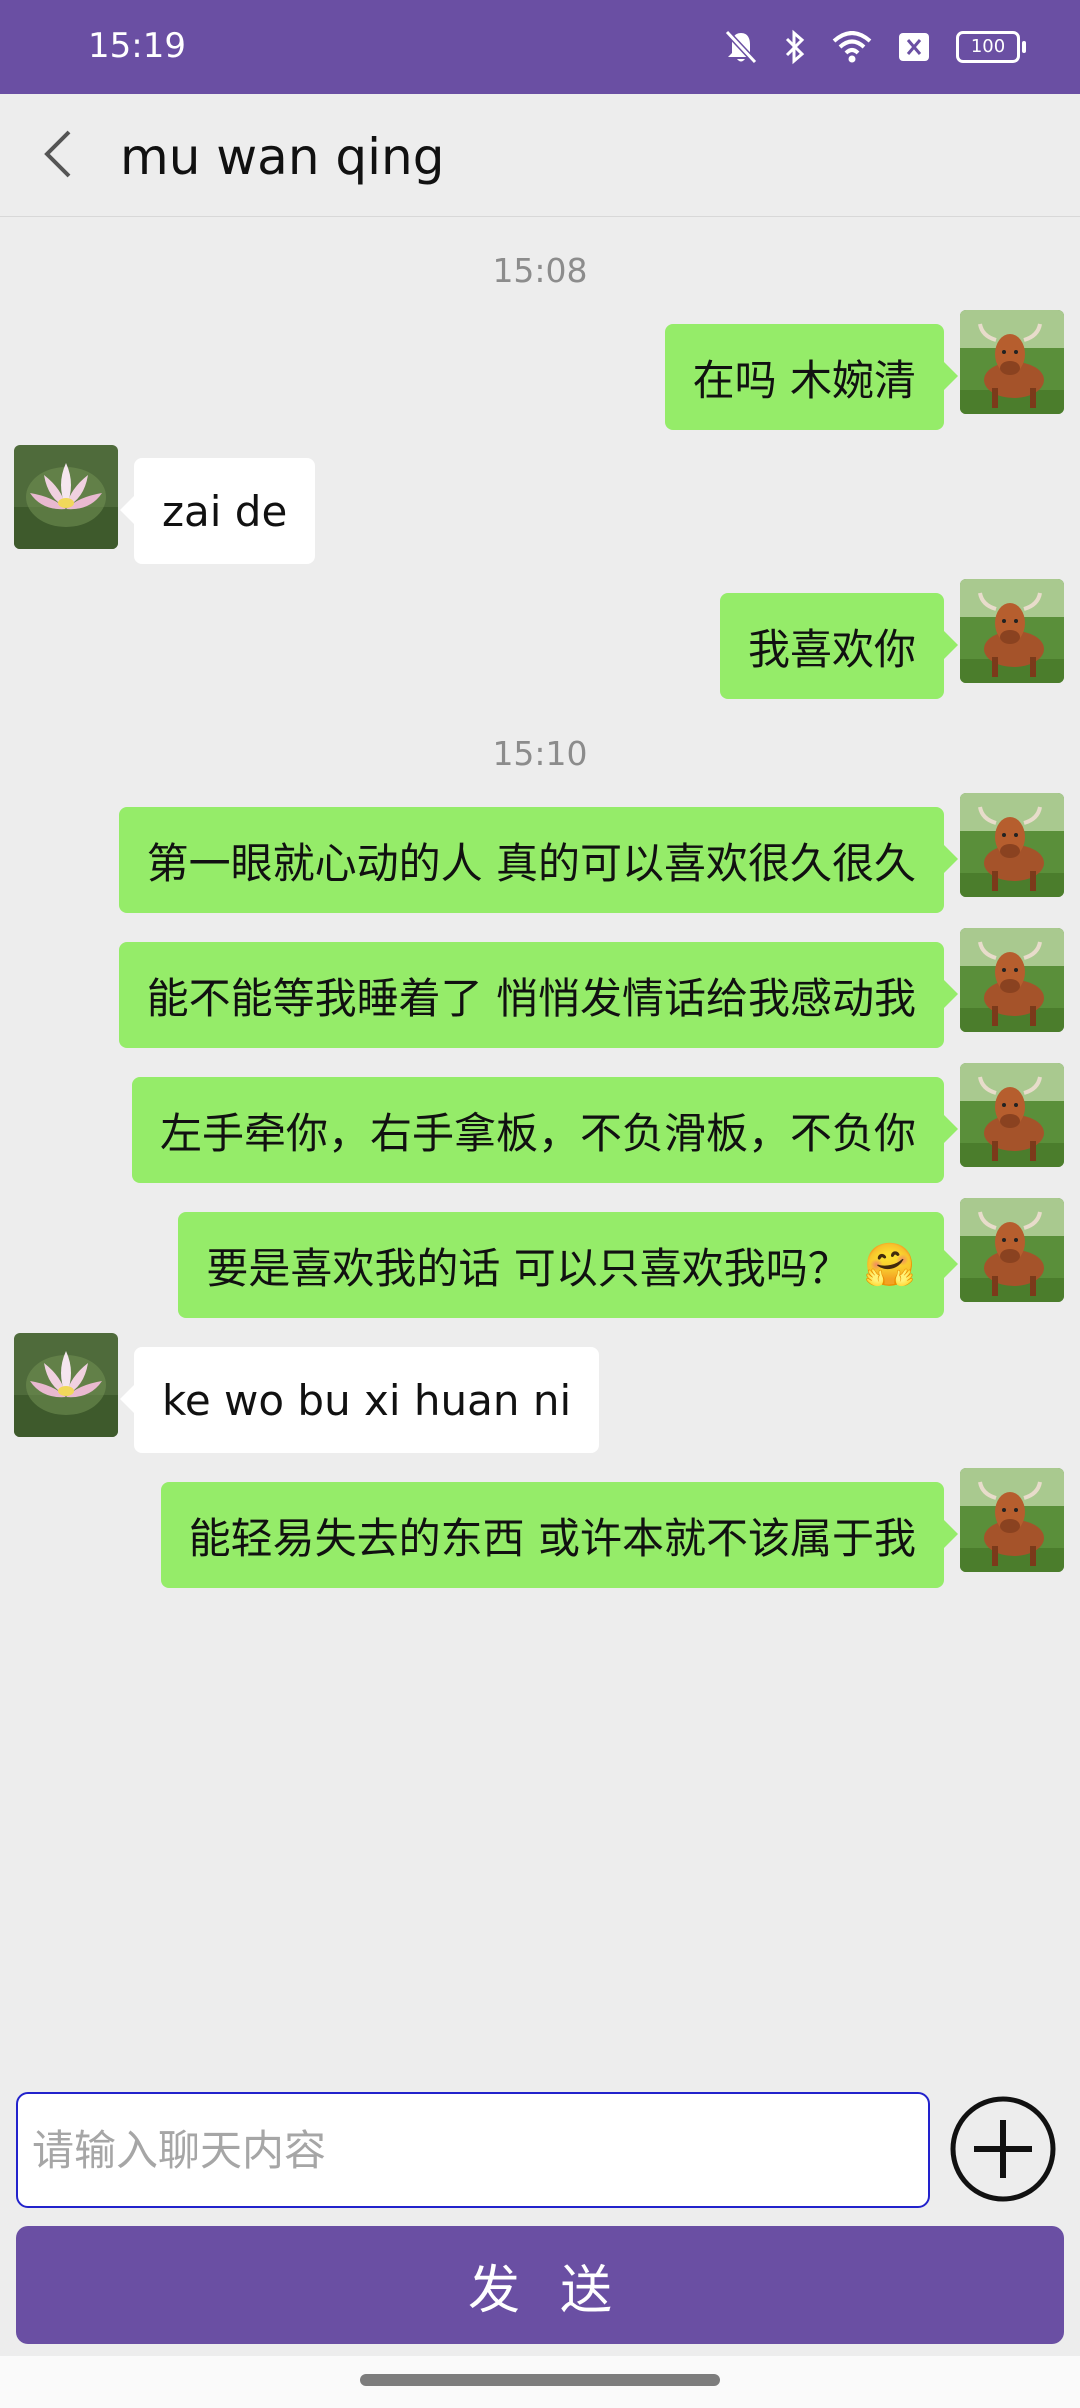  I want to click on message-text: 能不能等我睡着了 悄悄发情话给我感动我, so click(531, 998).